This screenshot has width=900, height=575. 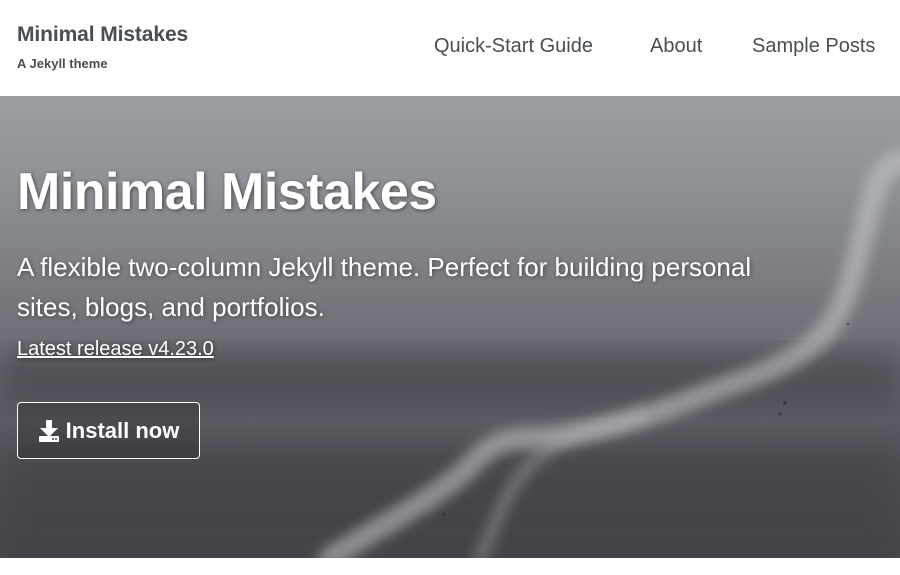 What do you see at coordinates (122, 430) in the screenshot?
I see `install-now-label: Install now` at bounding box center [122, 430].